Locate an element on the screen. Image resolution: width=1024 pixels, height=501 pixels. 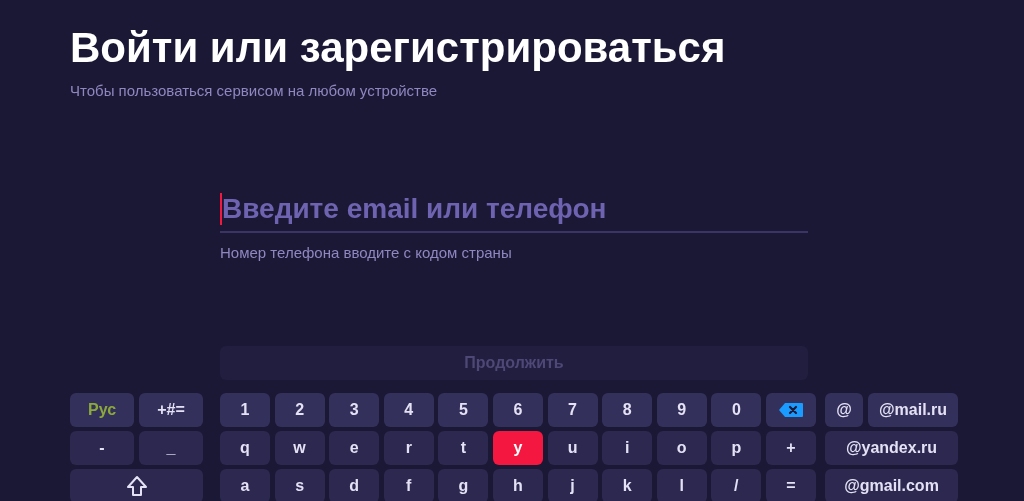
keyboard-key: y is located at coordinates (517, 448).